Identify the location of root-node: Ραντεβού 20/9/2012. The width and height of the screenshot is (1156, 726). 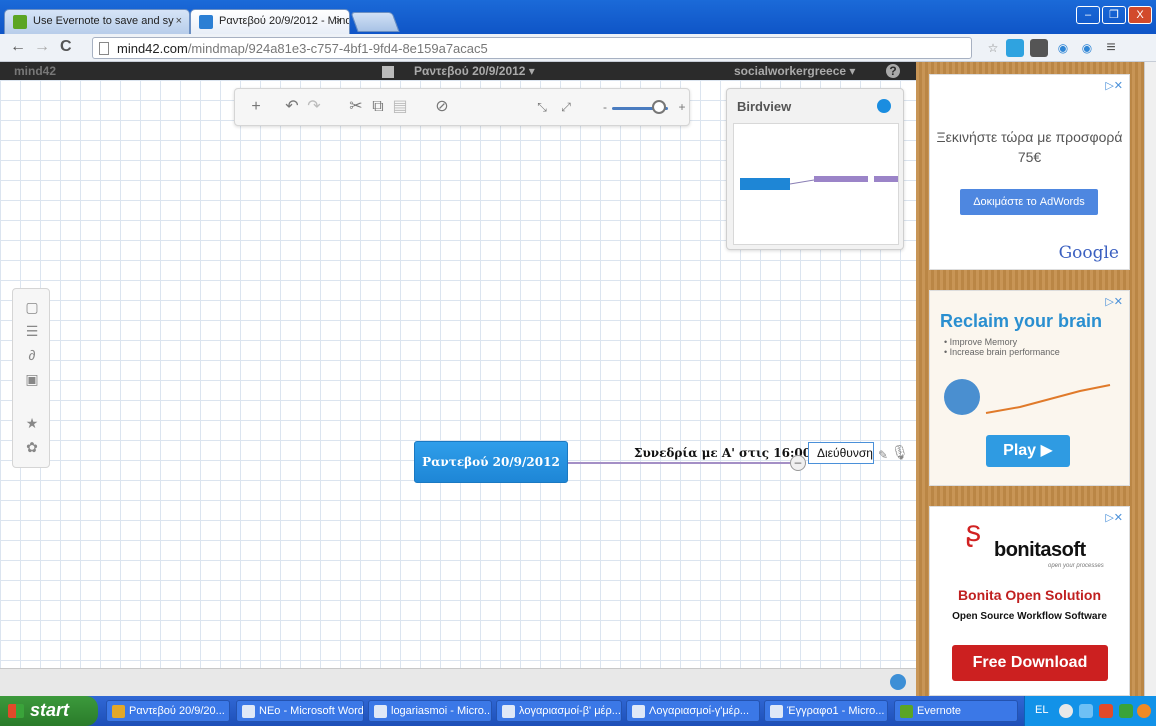
(491, 462).